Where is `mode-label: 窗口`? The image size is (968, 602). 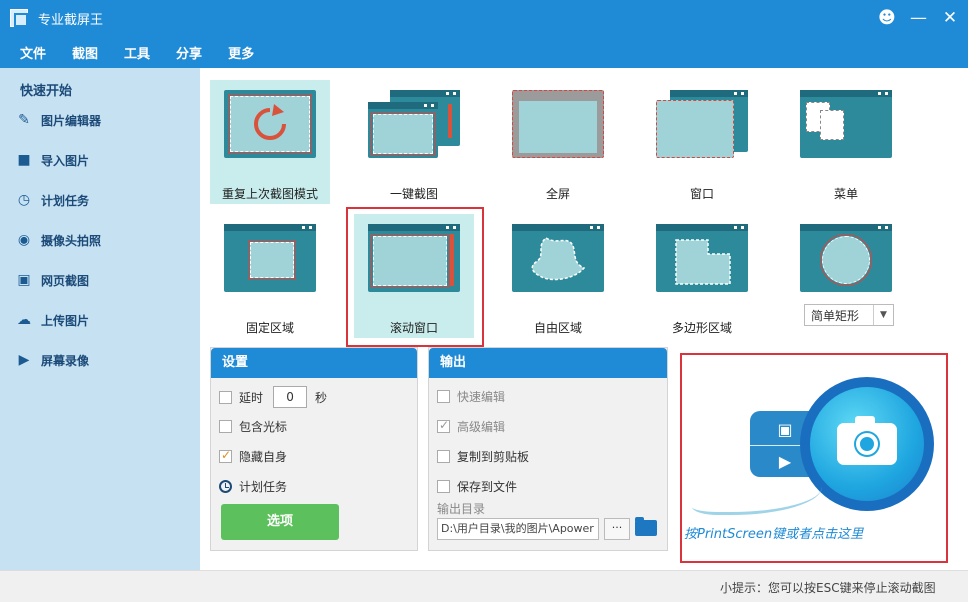
mode-label: 窗口 is located at coordinates (701, 194).